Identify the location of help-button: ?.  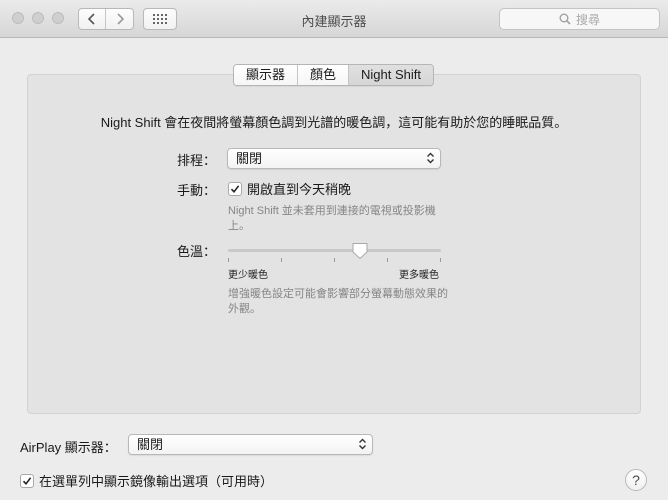
(636, 480).